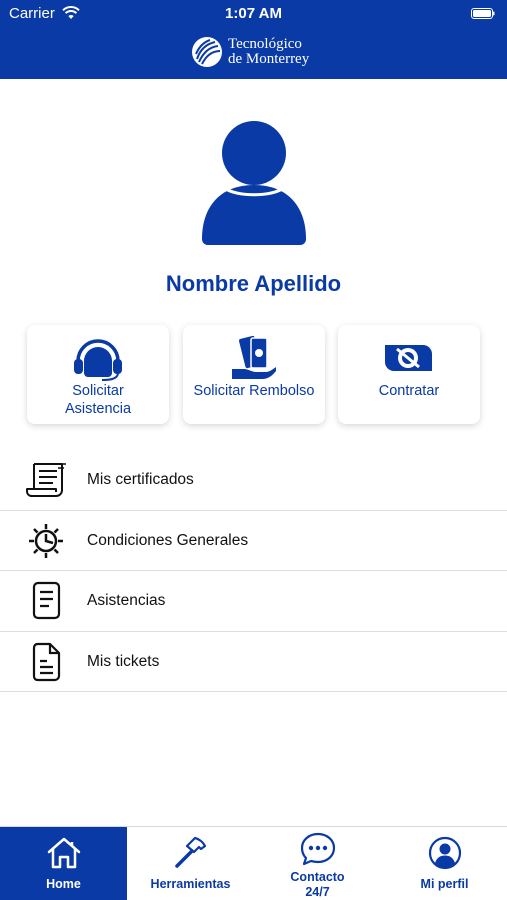 This screenshot has width=507, height=900. Describe the element at coordinates (265, 44) in the screenshot. I see `brand-line-1: Tecnológico` at that location.